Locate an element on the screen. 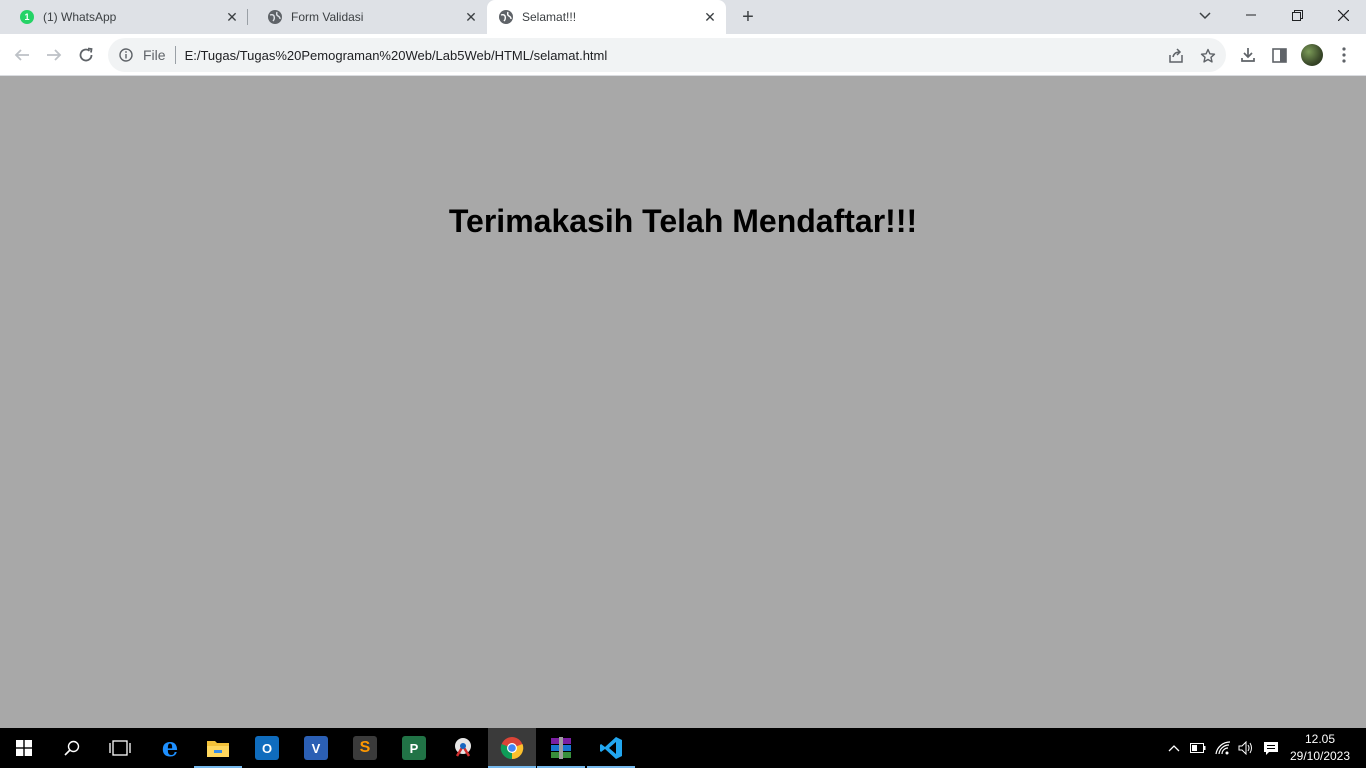 Image resolution: width=1366 pixels, height=768 pixels. snipping-tool-icon is located at coordinates (463, 747).